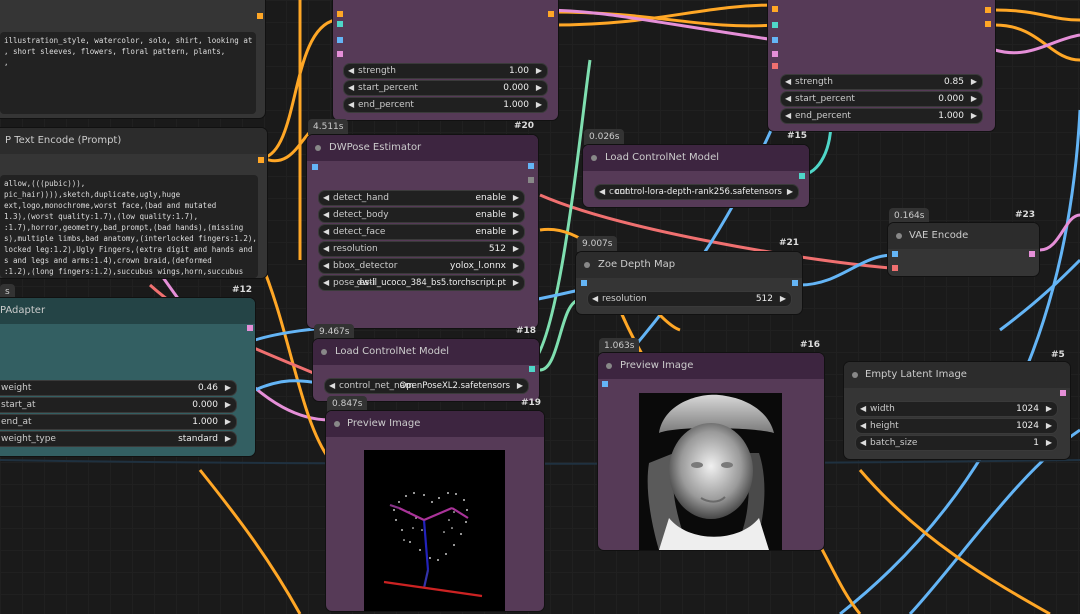  I want to click on detect-hand-widget: ◀ detect_hand enable ▶, so click(421, 198).